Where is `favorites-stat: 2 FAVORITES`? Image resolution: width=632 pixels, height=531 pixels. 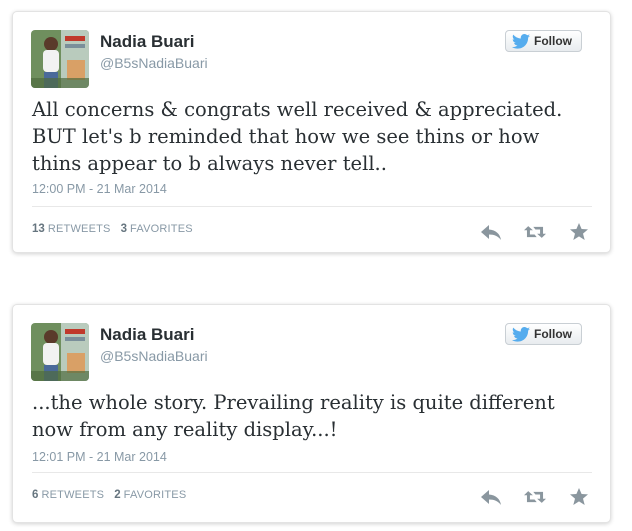
favorites-stat: 2 FAVORITES is located at coordinates (150, 495).